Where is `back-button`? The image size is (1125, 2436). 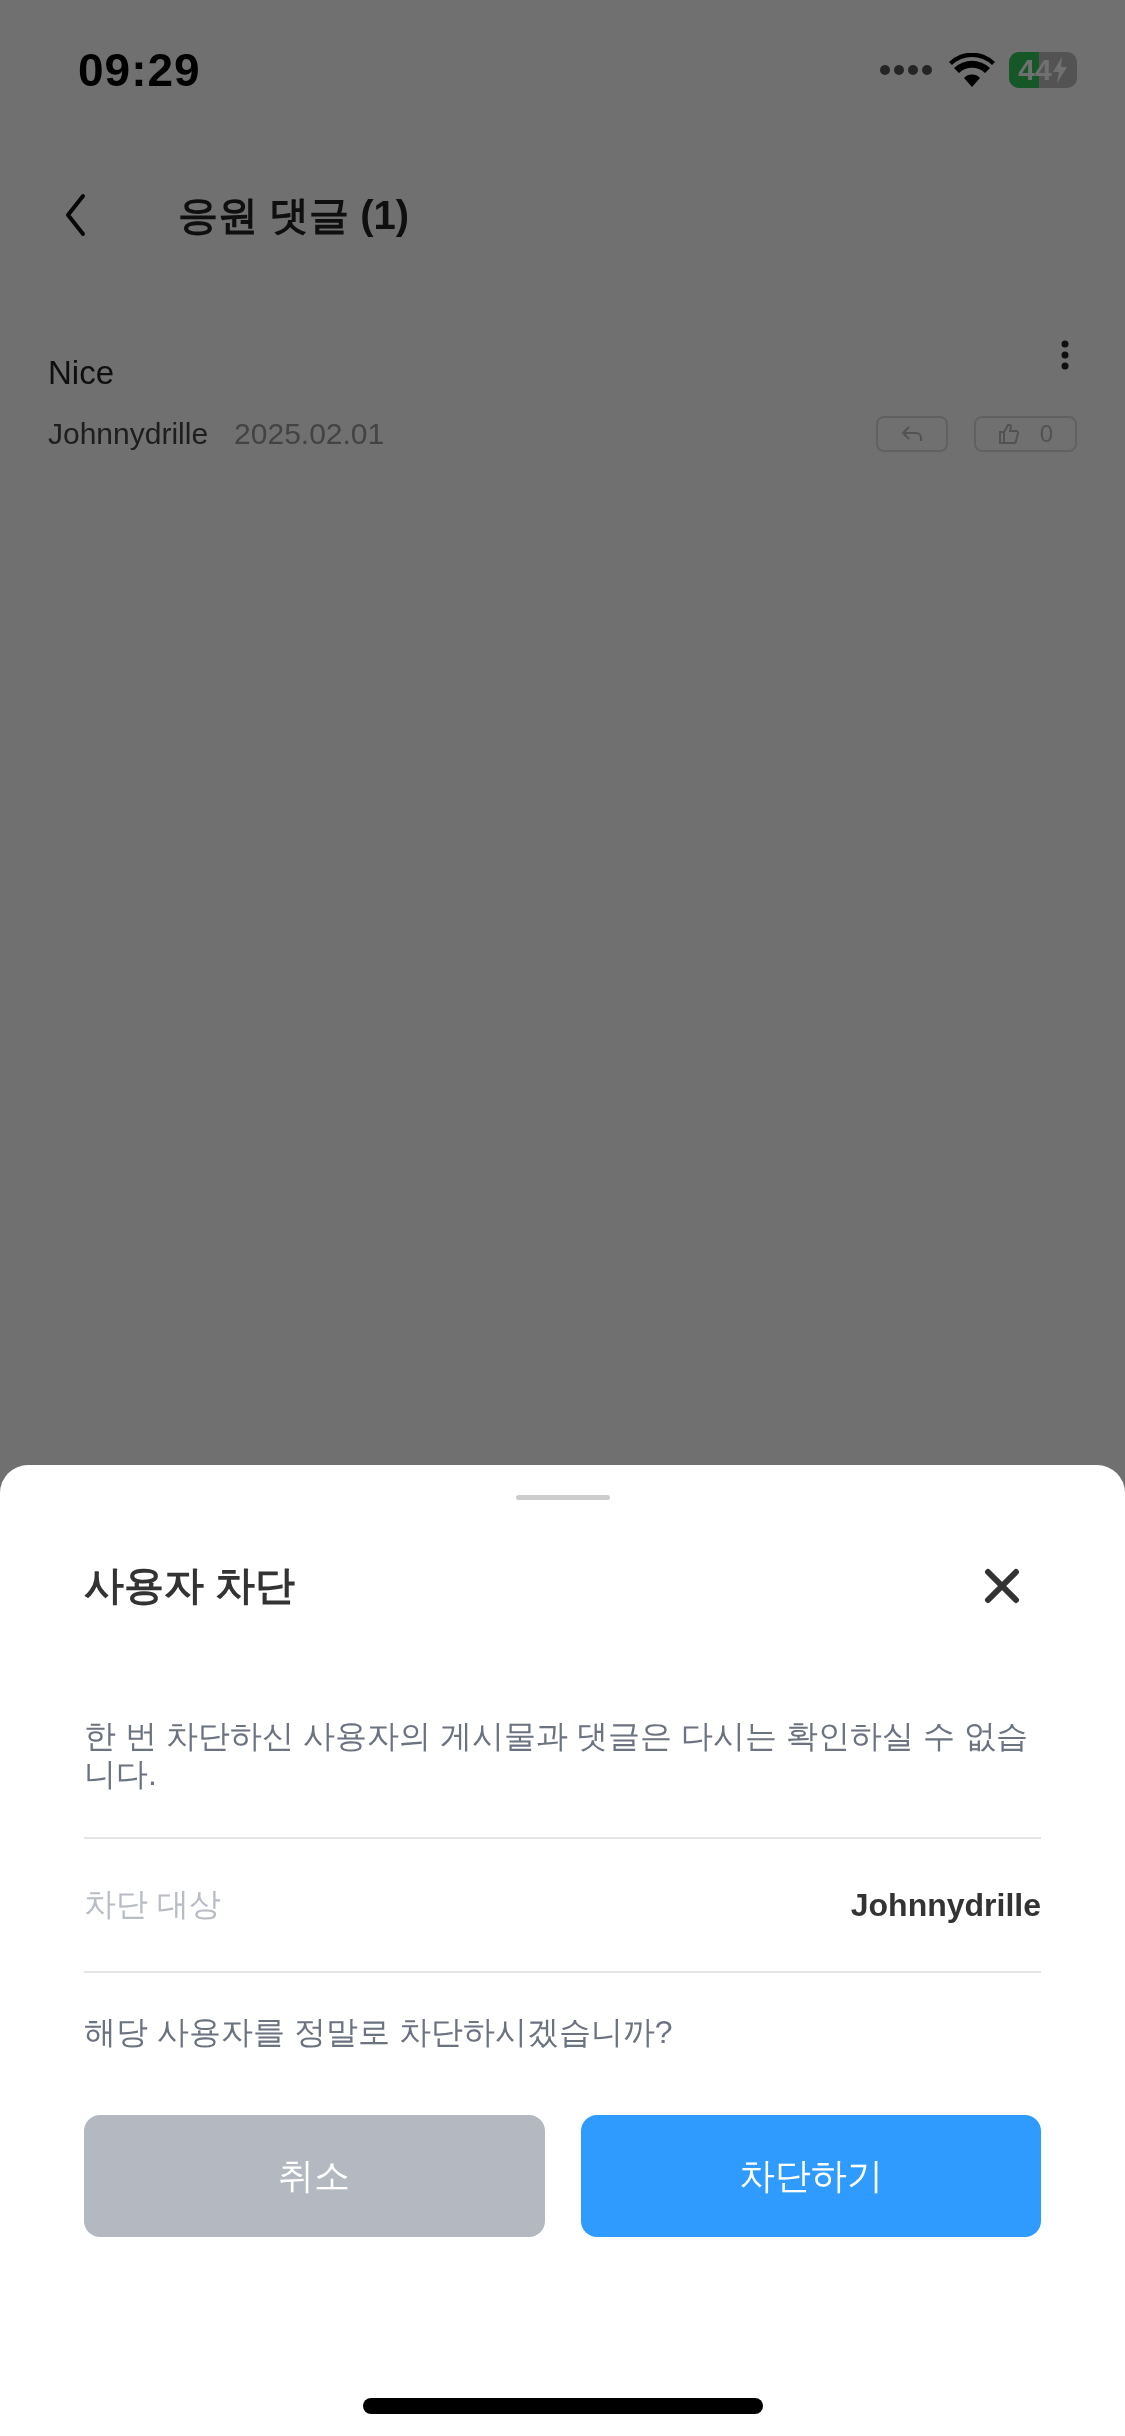 back-button is located at coordinates (75, 215).